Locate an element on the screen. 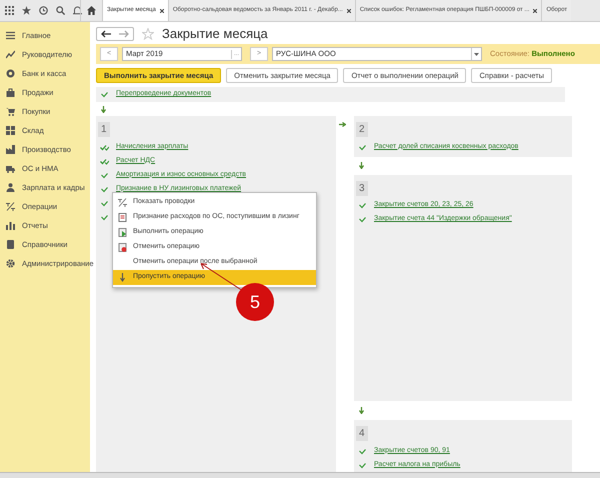 This screenshot has height=478, width=600. history-icon is located at coordinates (43, 10).